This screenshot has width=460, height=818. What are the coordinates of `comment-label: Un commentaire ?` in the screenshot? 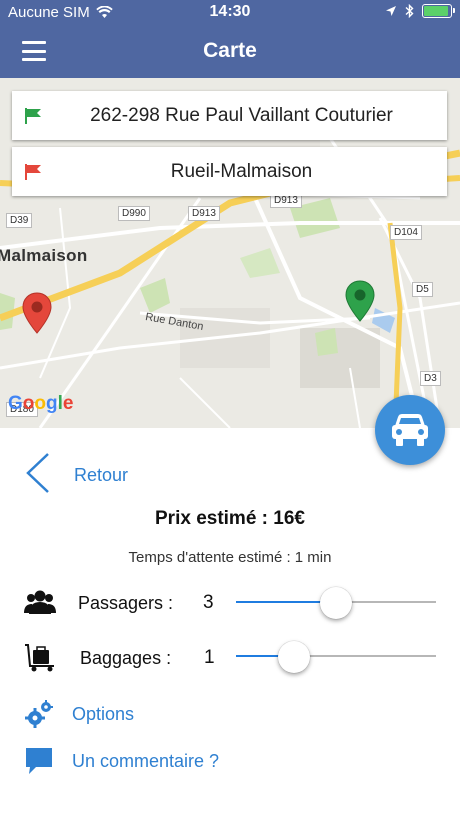 It's located at (146, 760).